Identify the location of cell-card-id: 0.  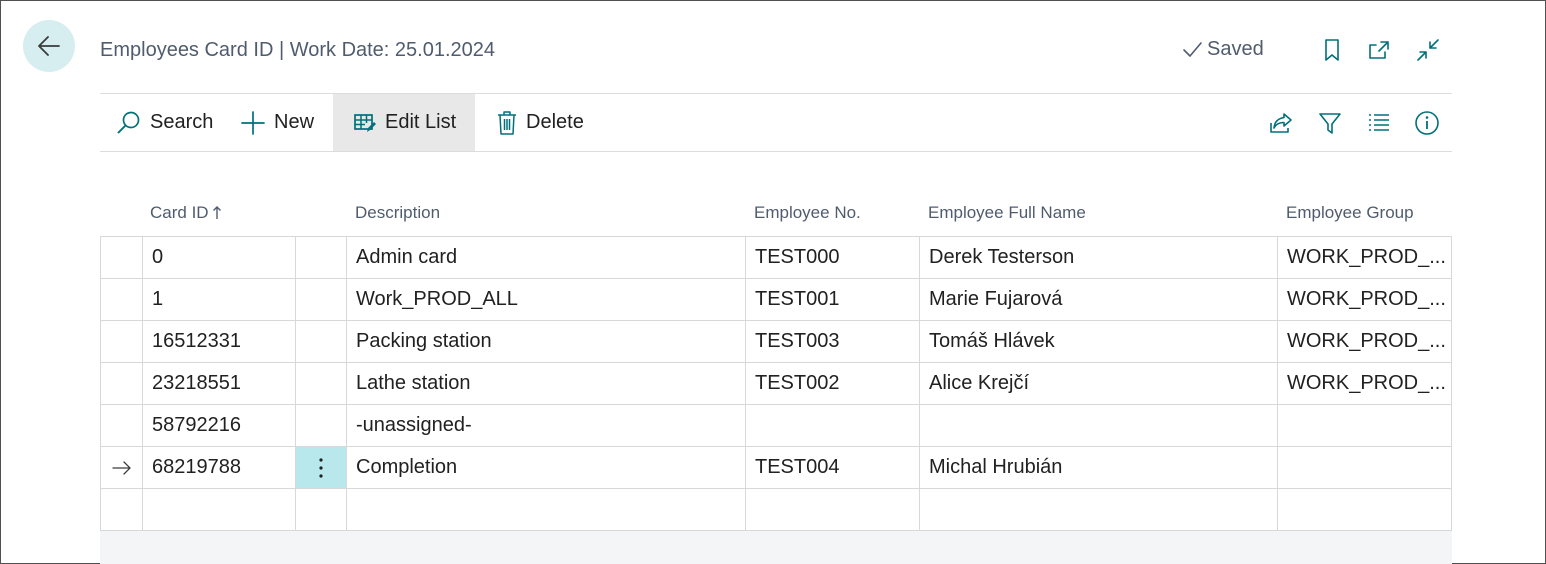
(219, 257).